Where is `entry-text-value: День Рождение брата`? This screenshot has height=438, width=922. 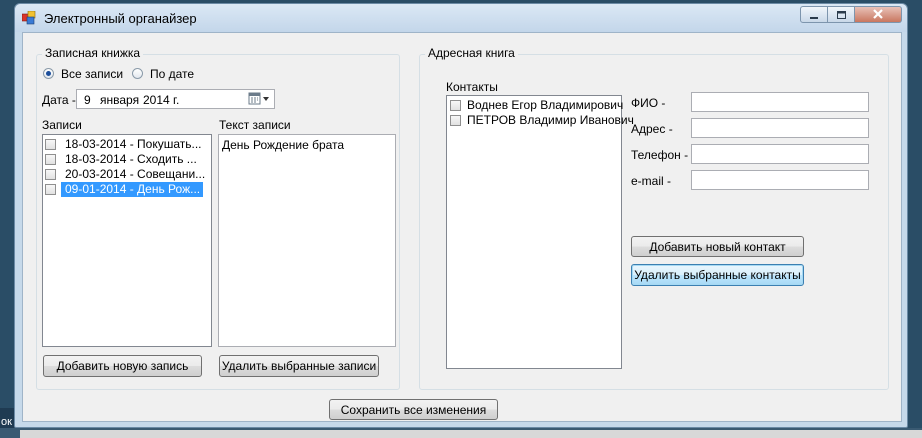 entry-text-value: День Рождение брата is located at coordinates (283, 145).